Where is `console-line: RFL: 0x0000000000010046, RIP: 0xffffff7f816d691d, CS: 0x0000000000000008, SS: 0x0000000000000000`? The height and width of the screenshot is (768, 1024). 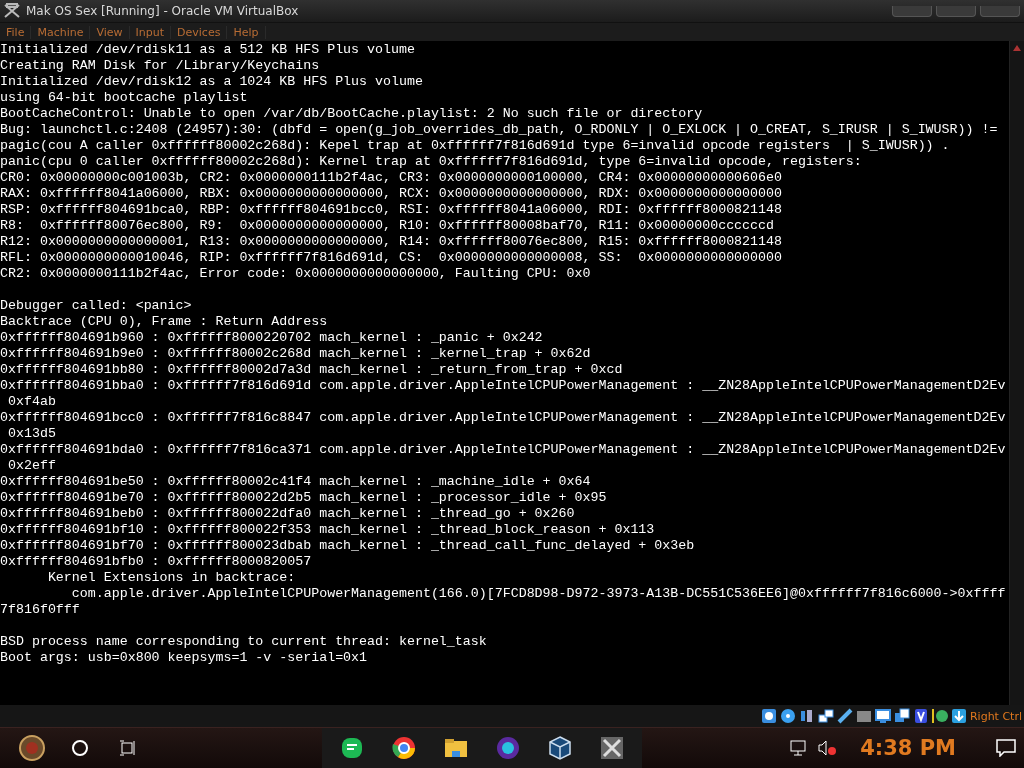 console-line: RFL: 0x0000000000010046, RIP: 0xffffff7f816d691d, CS: 0x0000000000000008, SS: 0x0000000000000000 is located at coordinates (391, 258).